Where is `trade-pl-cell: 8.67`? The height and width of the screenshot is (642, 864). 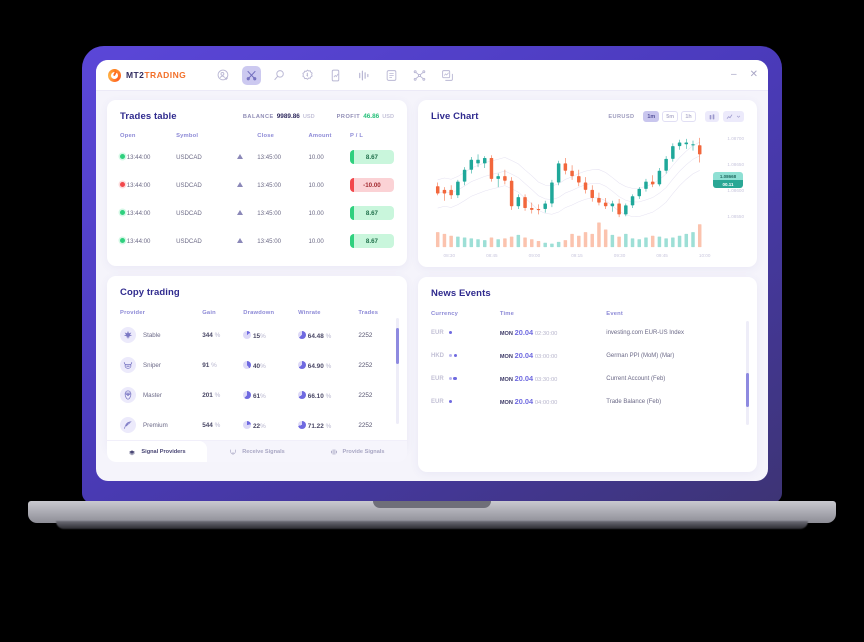 trade-pl-cell: 8.67 is located at coordinates (371, 241).